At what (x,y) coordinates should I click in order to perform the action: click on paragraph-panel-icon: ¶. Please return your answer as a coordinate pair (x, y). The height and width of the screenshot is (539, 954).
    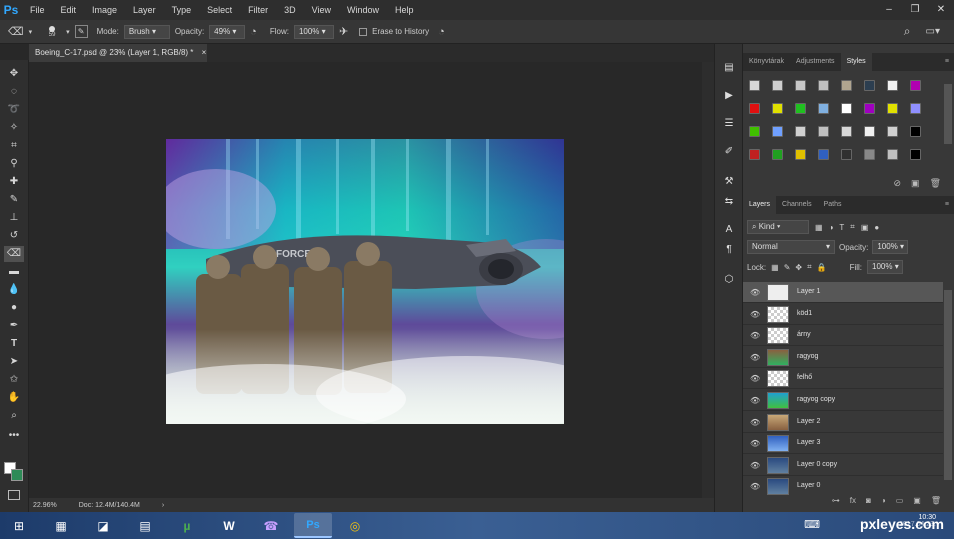
    Looking at the image, I should click on (729, 251).